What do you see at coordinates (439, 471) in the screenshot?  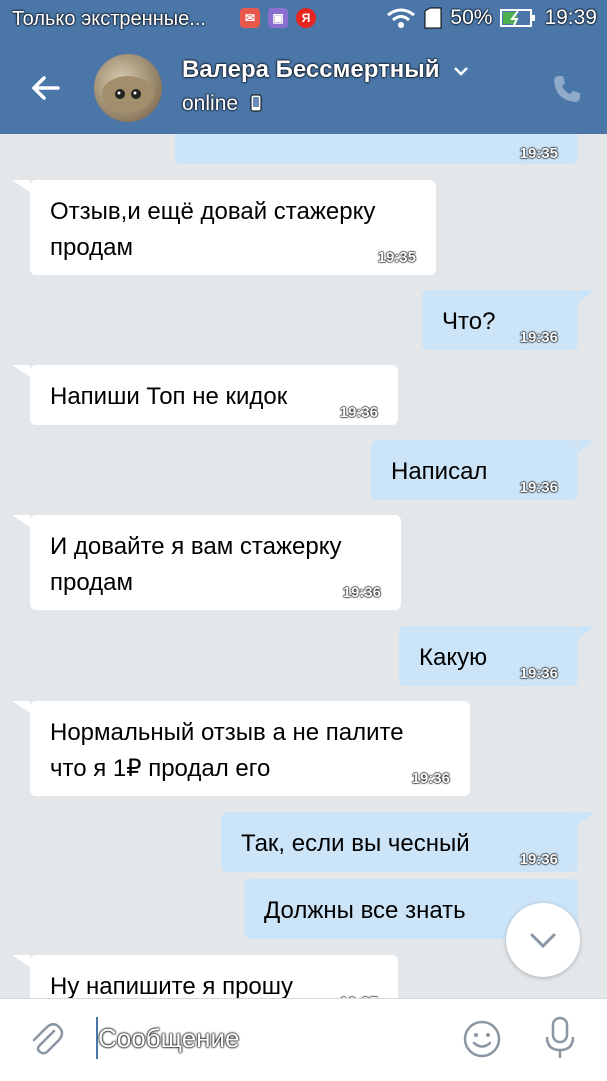 I see `message-text: Написал` at bounding box center [439, 471].